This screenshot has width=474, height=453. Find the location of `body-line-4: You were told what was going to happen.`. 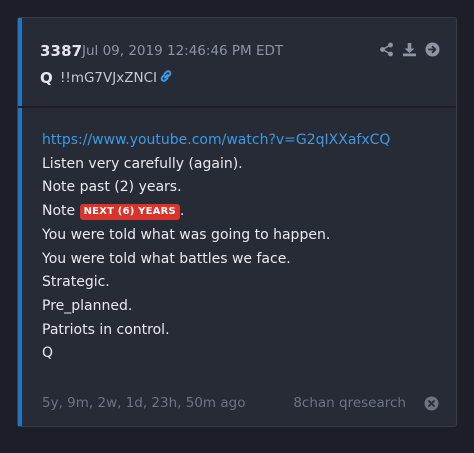

body-line-4: You were told what was going to happen. is located at coordinates (186, 234).